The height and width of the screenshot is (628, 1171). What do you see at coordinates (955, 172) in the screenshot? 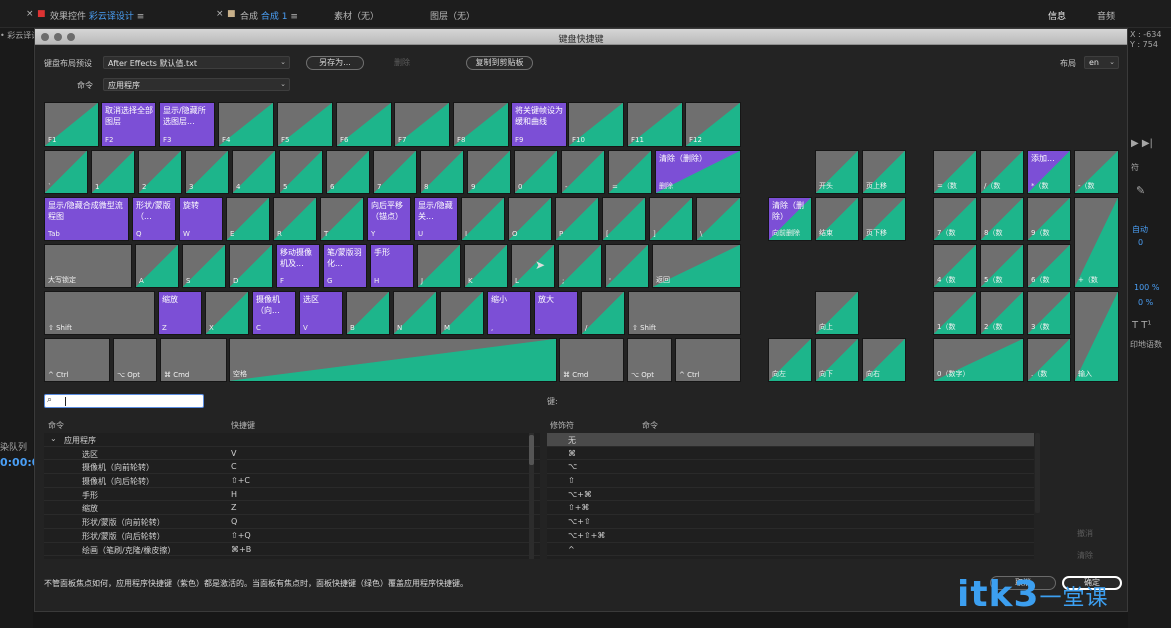
I see `key-numpad-equal: =（数` at bounding box center [955, 172].